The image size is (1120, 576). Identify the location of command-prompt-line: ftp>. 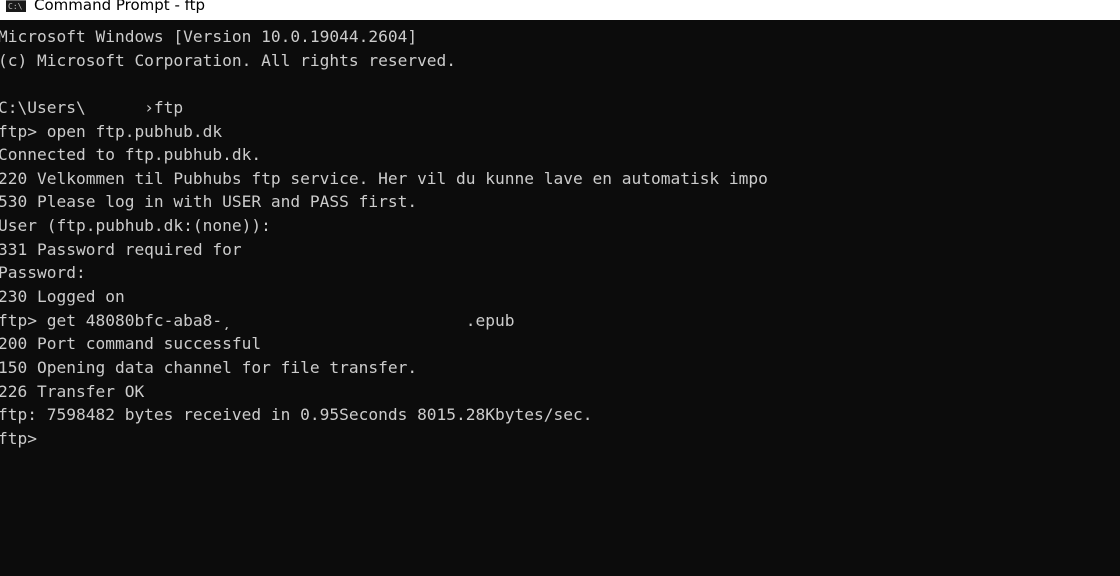
(560, 439).